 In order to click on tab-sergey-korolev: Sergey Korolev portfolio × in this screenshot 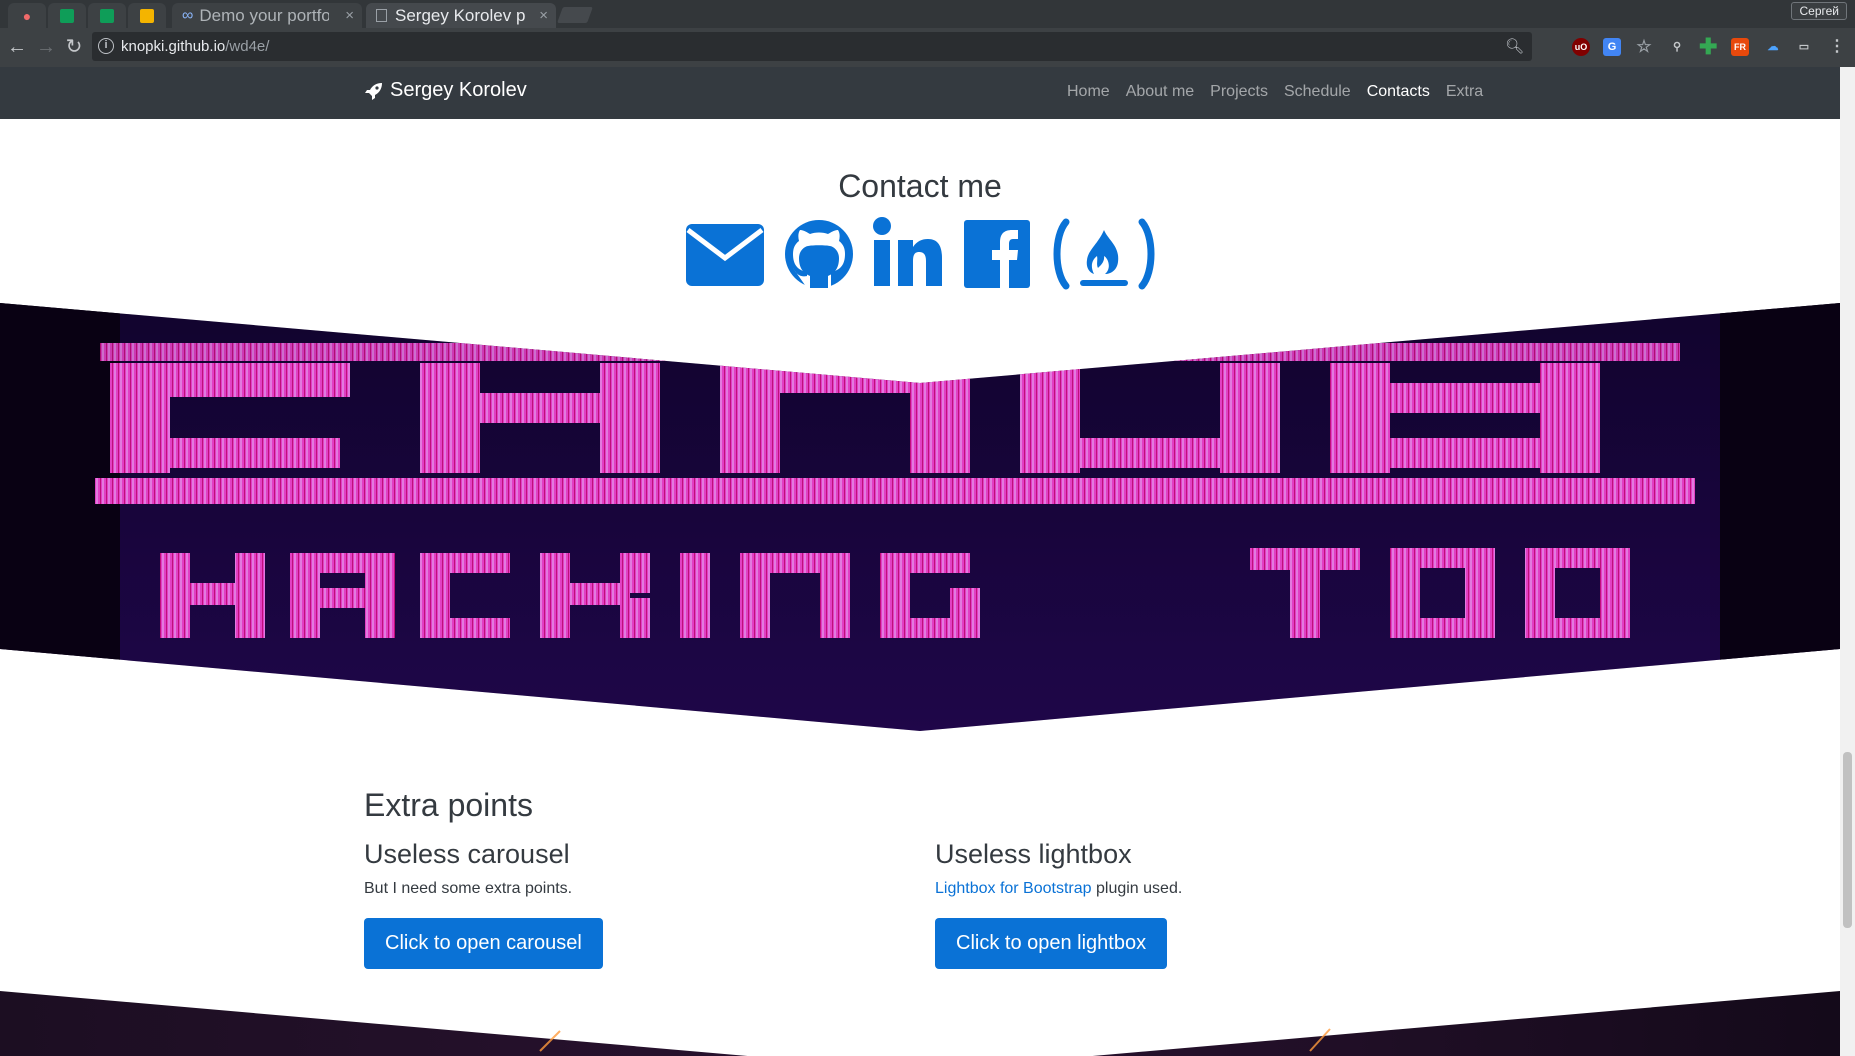, I will do `click(461, 15)`.